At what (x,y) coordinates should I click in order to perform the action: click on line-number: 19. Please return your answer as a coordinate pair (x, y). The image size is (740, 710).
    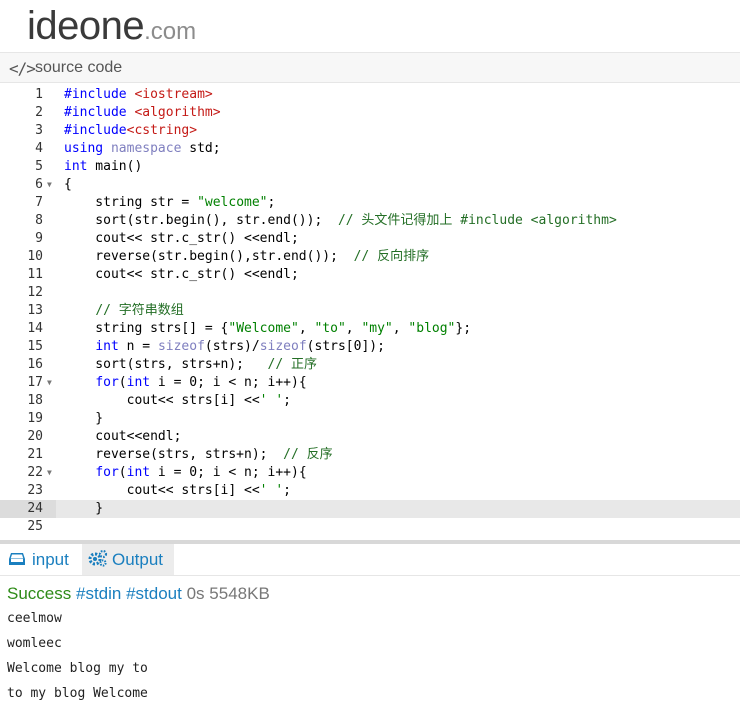
    Looking at the image, I should click on (35, 418).